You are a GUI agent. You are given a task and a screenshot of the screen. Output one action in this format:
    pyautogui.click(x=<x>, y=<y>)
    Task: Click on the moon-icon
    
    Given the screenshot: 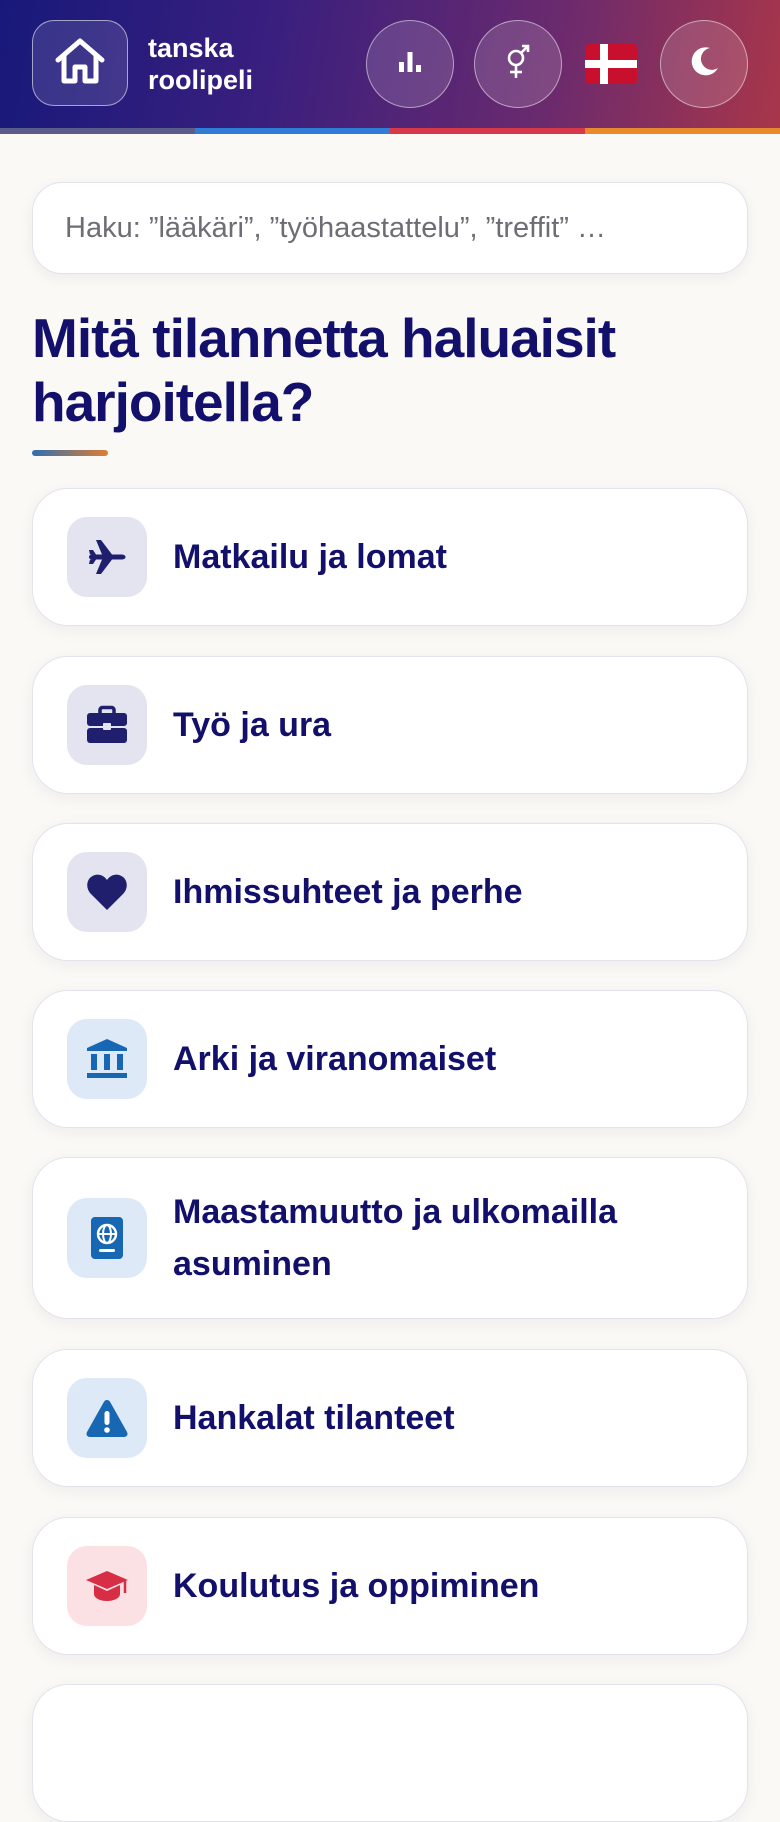 What is the action you would take?
    pyautogui.click(x=704, y=64)
    